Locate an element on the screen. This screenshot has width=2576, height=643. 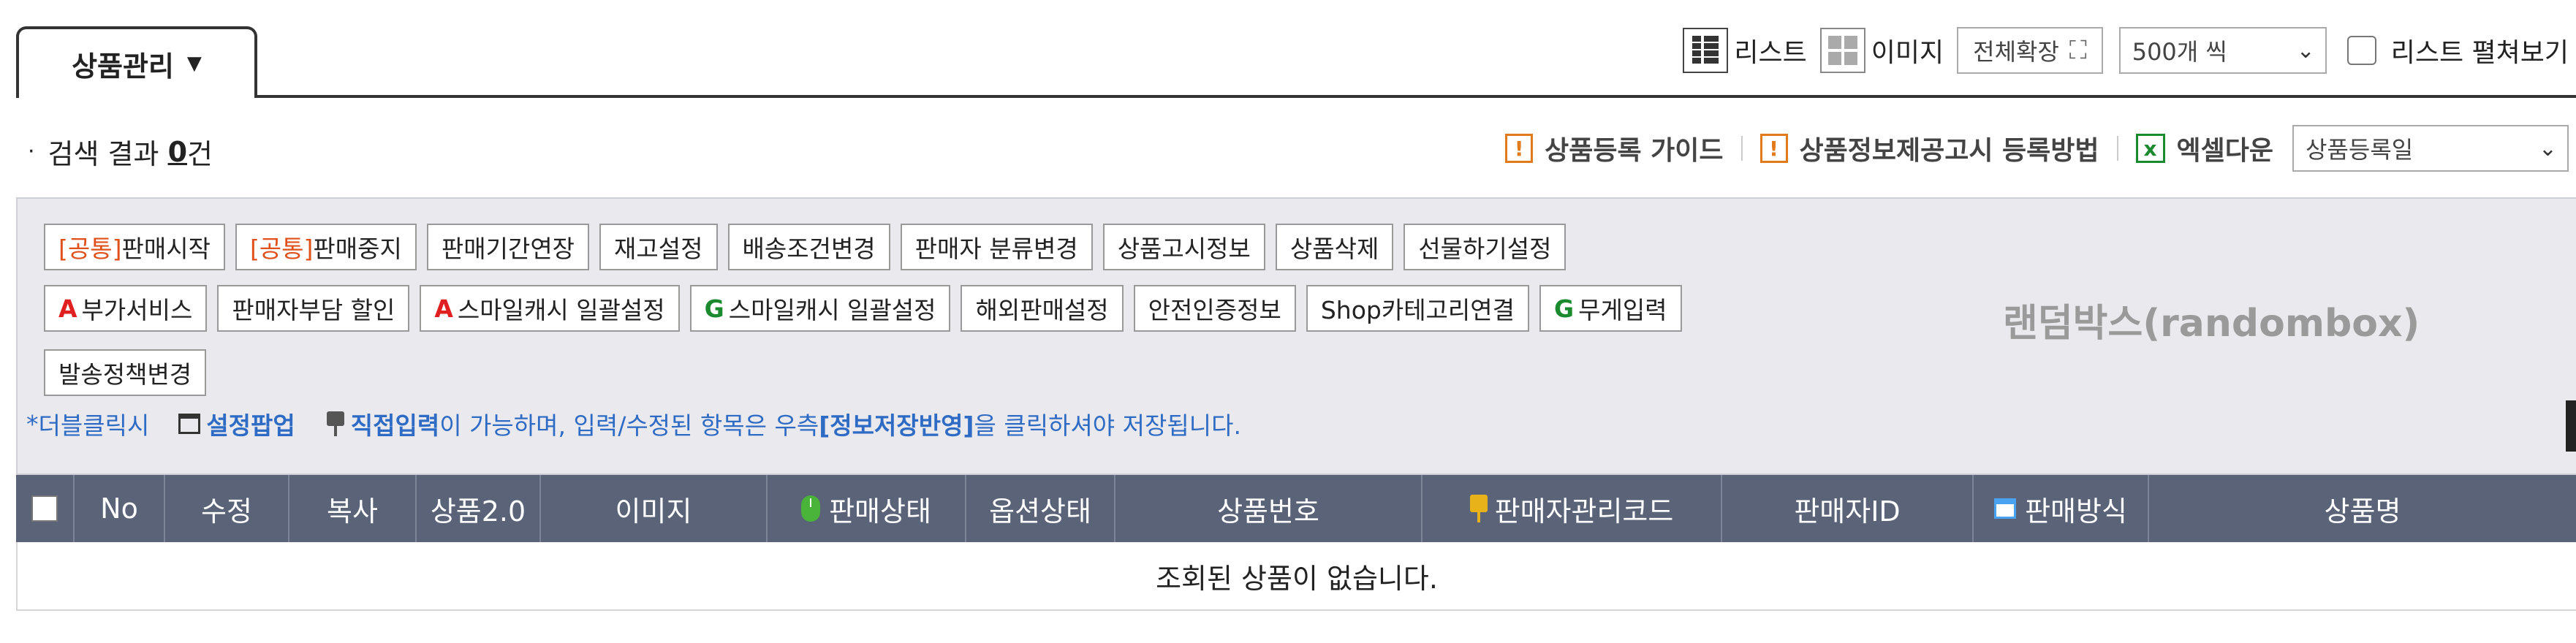
column-header: 상품번호 is located at coordinates (1269, 508).